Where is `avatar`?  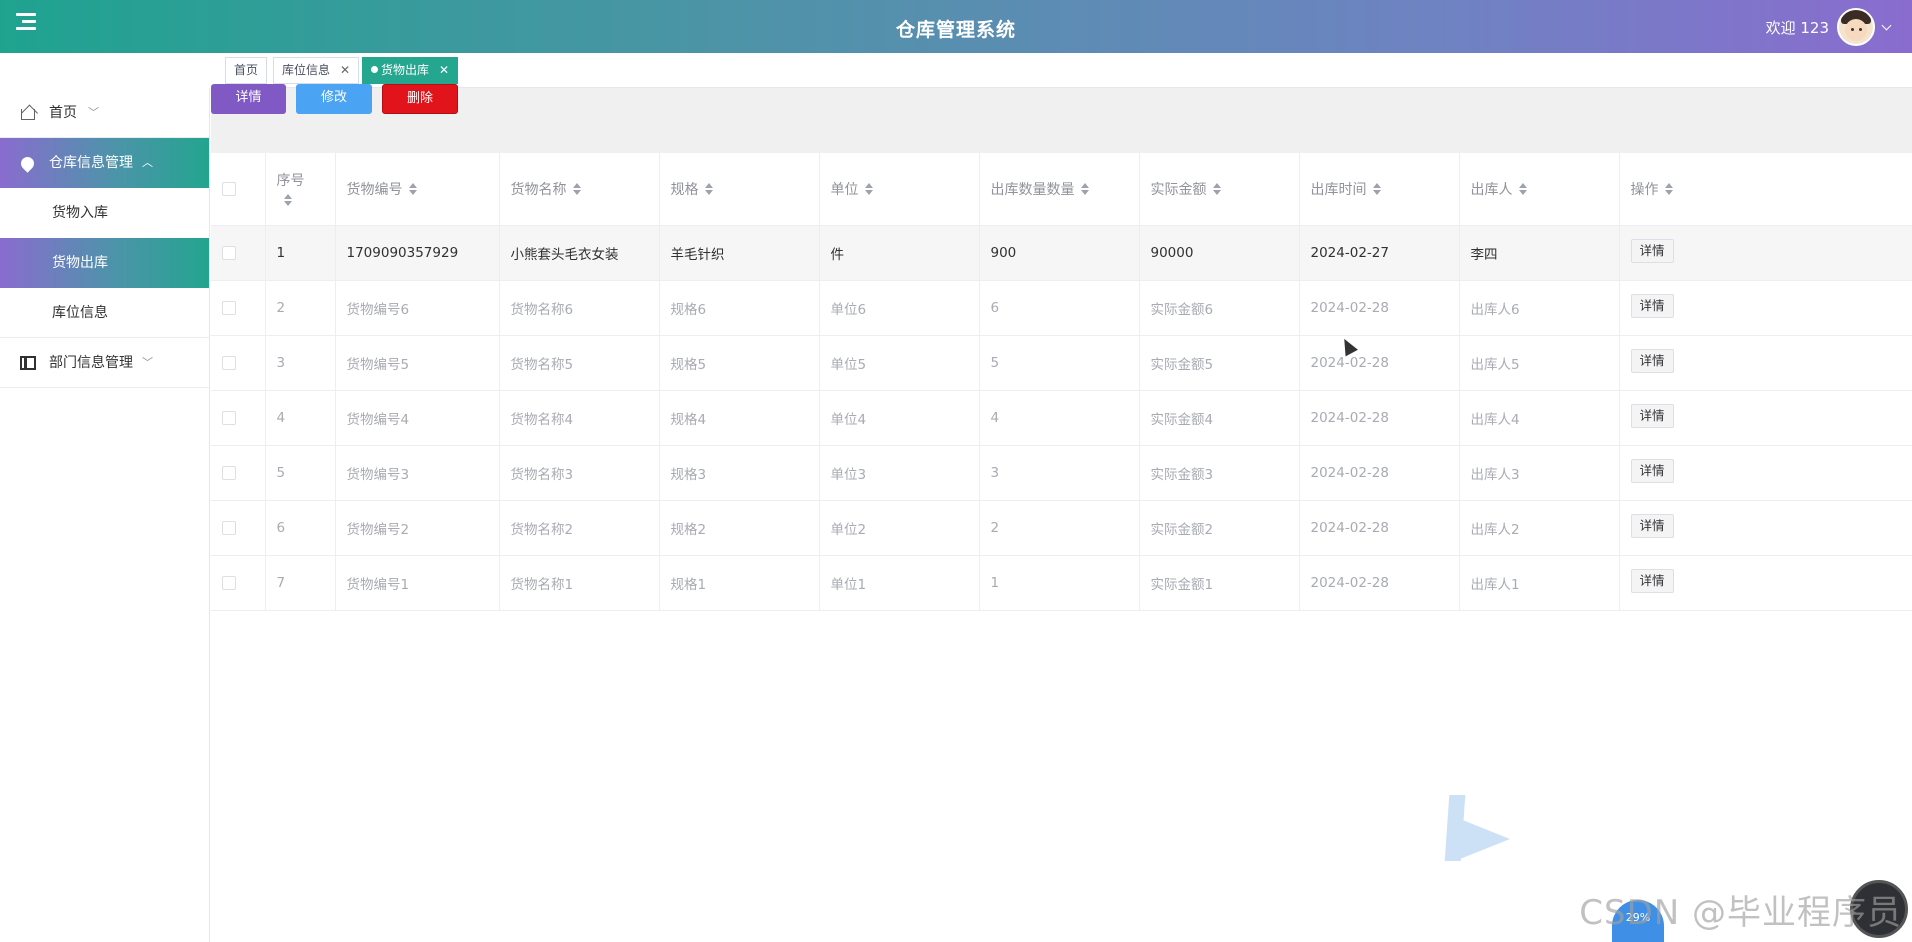 avatar is located at coordinates (1856, 27).